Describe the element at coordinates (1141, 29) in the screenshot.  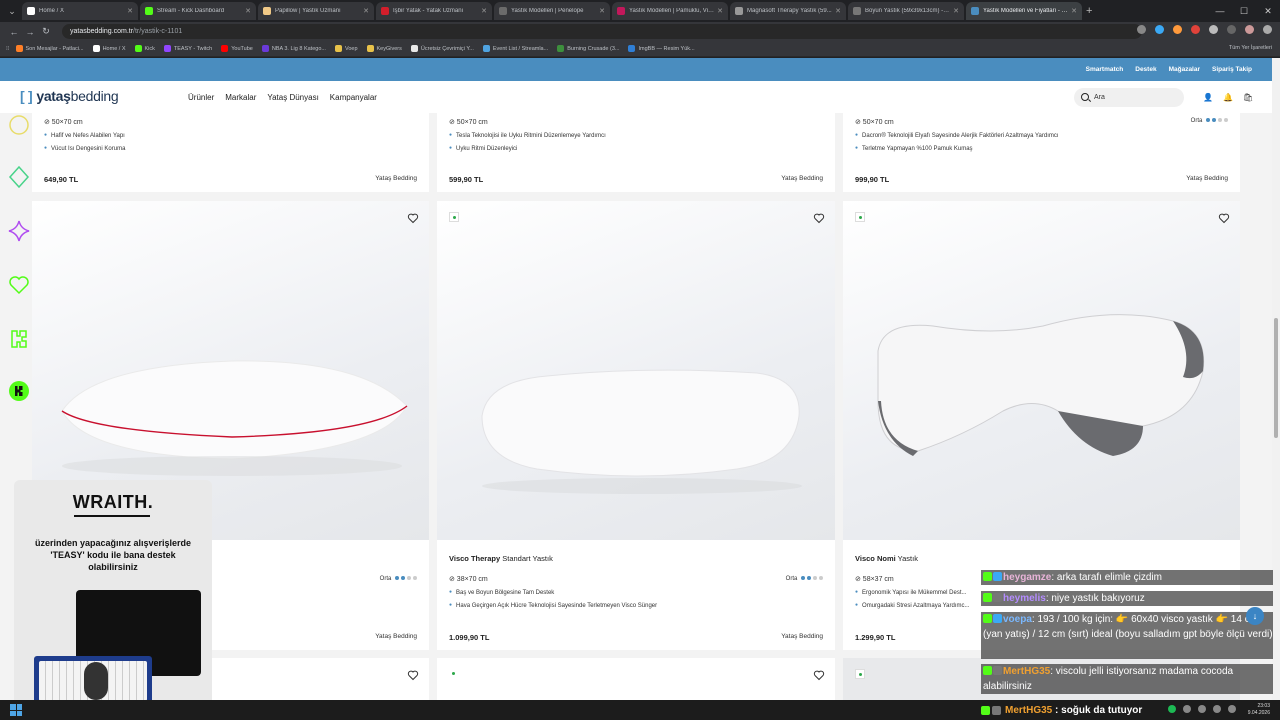
I see `bookmark-star-icon` at that location.